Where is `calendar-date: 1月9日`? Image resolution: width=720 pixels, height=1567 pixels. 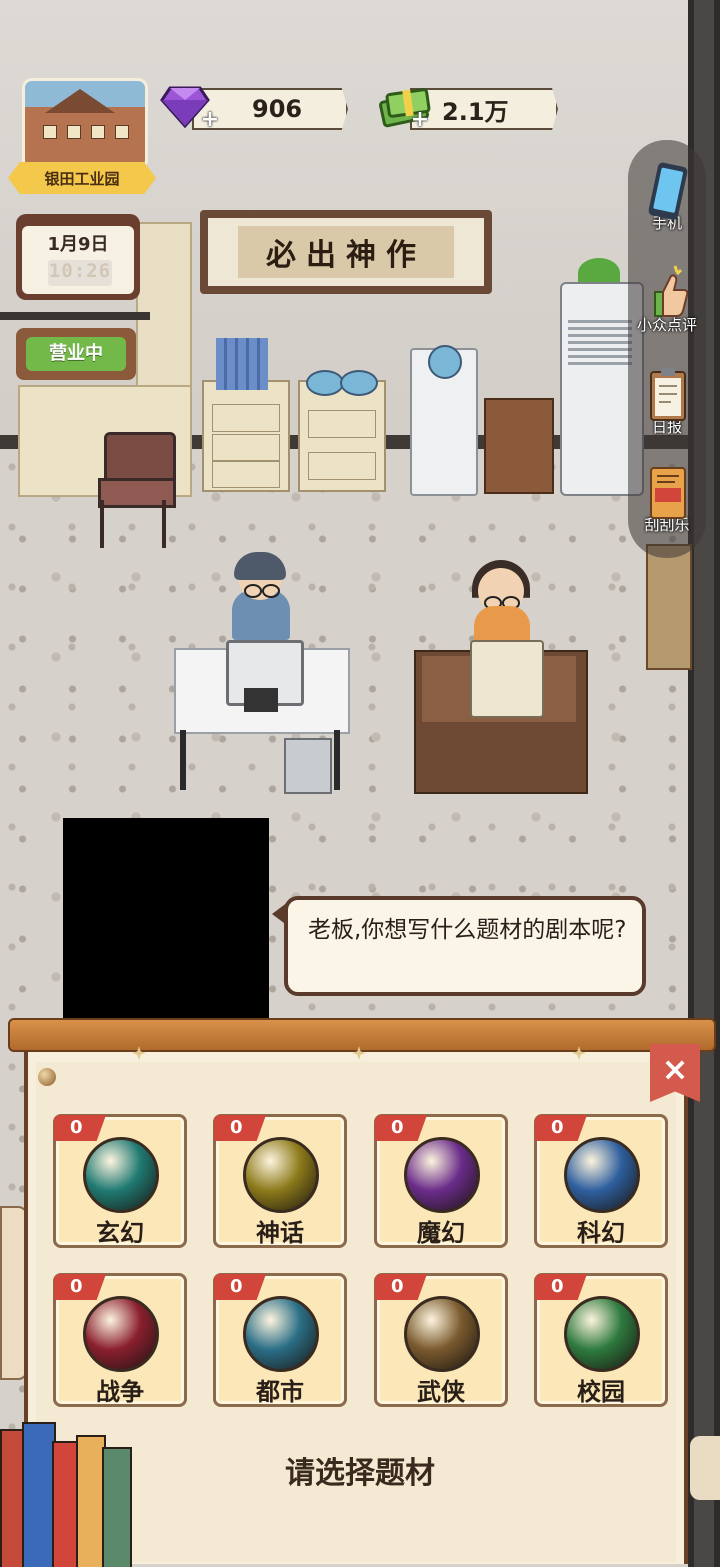 calendar-date: 1月9日 is located at coordinates (78, 244).